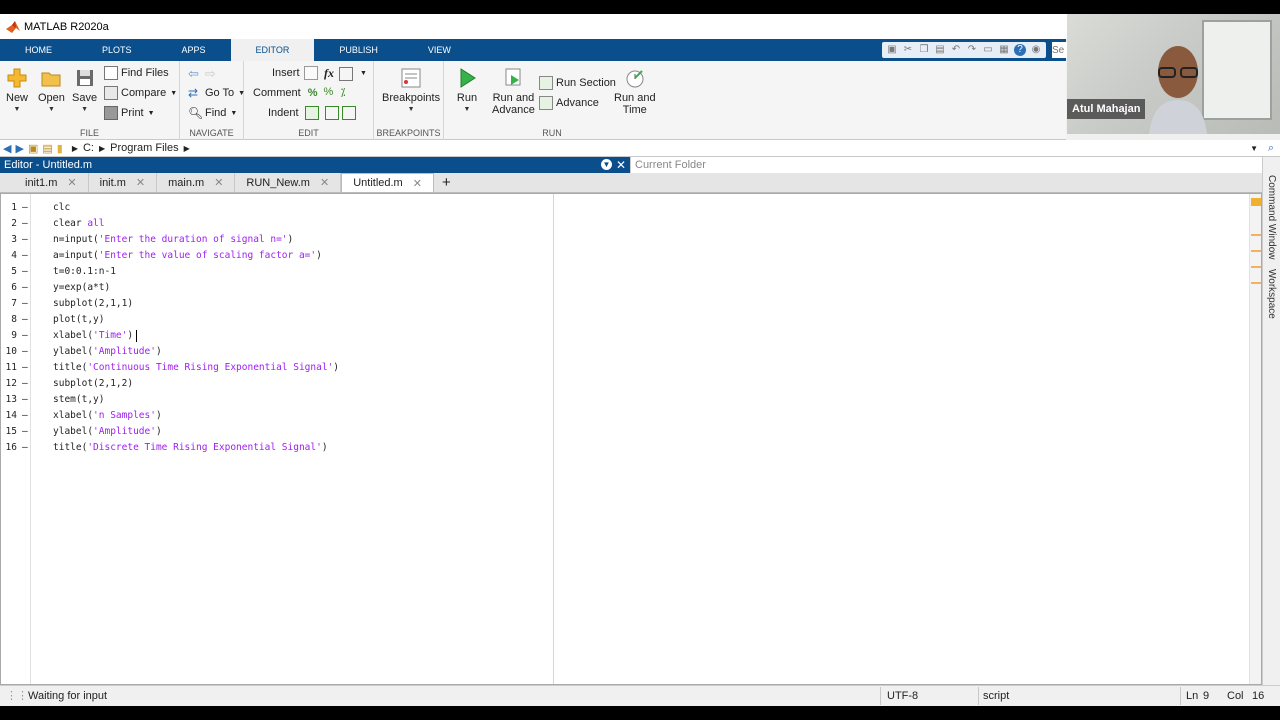 This screenshot has height=720, width=1280. I want to click on code-line: 5– t=0:0.1:n-1, so click(277, 272).